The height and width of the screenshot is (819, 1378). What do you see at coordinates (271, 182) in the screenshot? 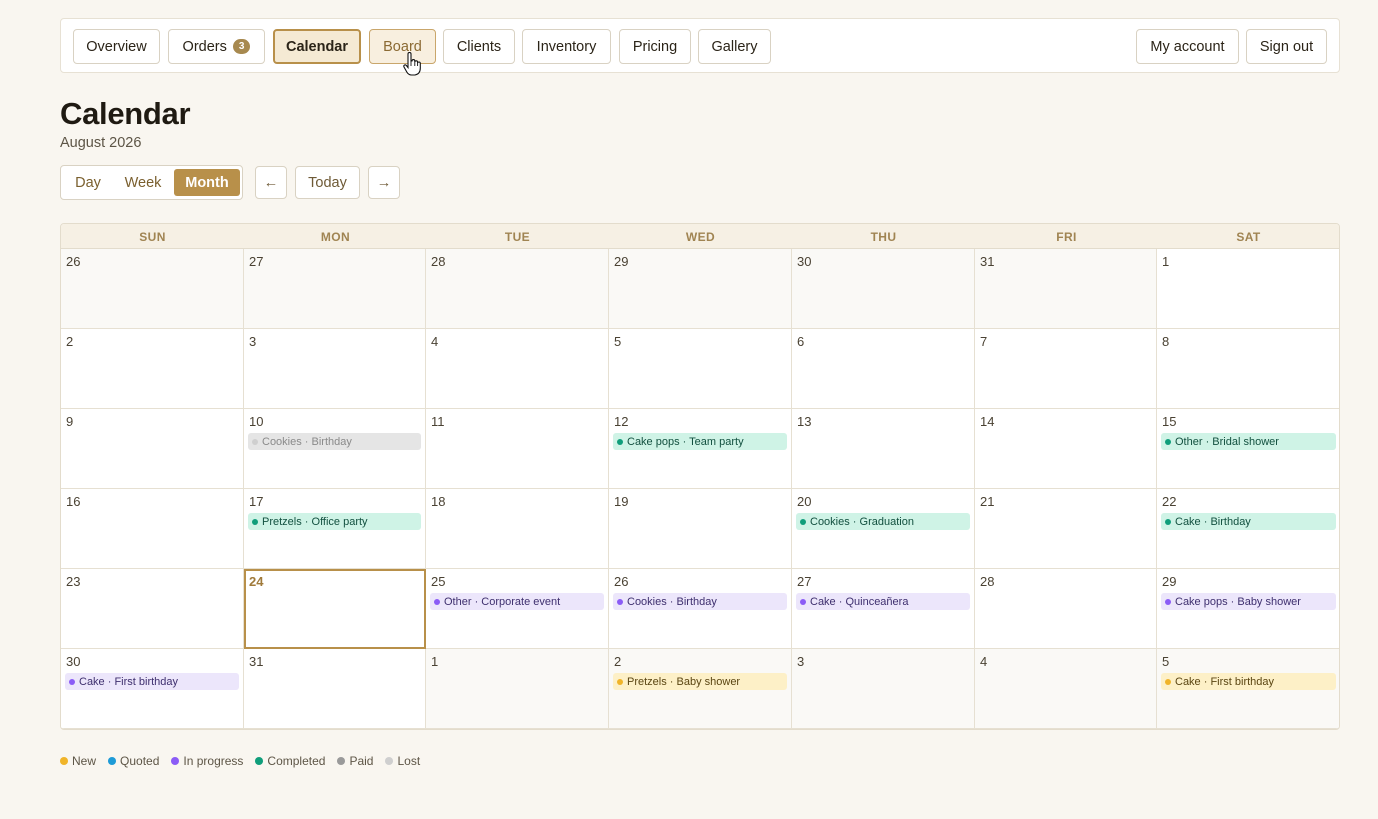
I see `prev-month-button: ←` at bounding box center [271, 182].